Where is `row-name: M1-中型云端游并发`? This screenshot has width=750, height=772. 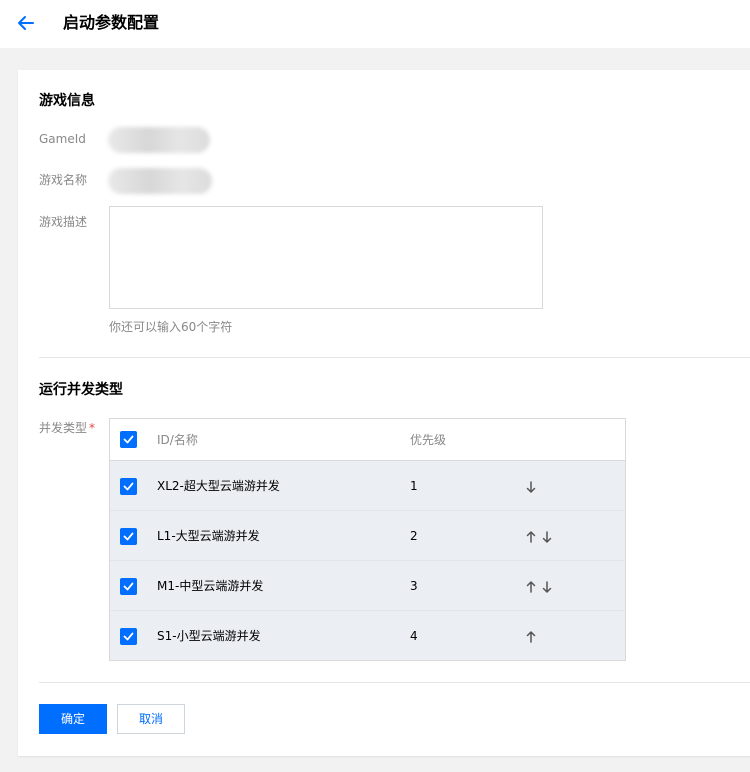
row-name: M1-中型云端游并发 is located at coordinates (210, 586).